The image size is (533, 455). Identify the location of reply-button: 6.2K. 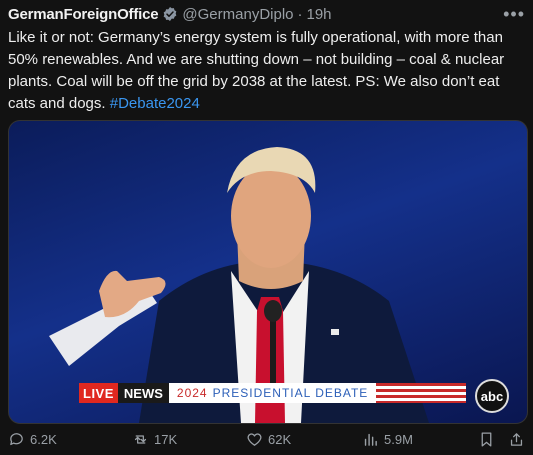
(32, 439).